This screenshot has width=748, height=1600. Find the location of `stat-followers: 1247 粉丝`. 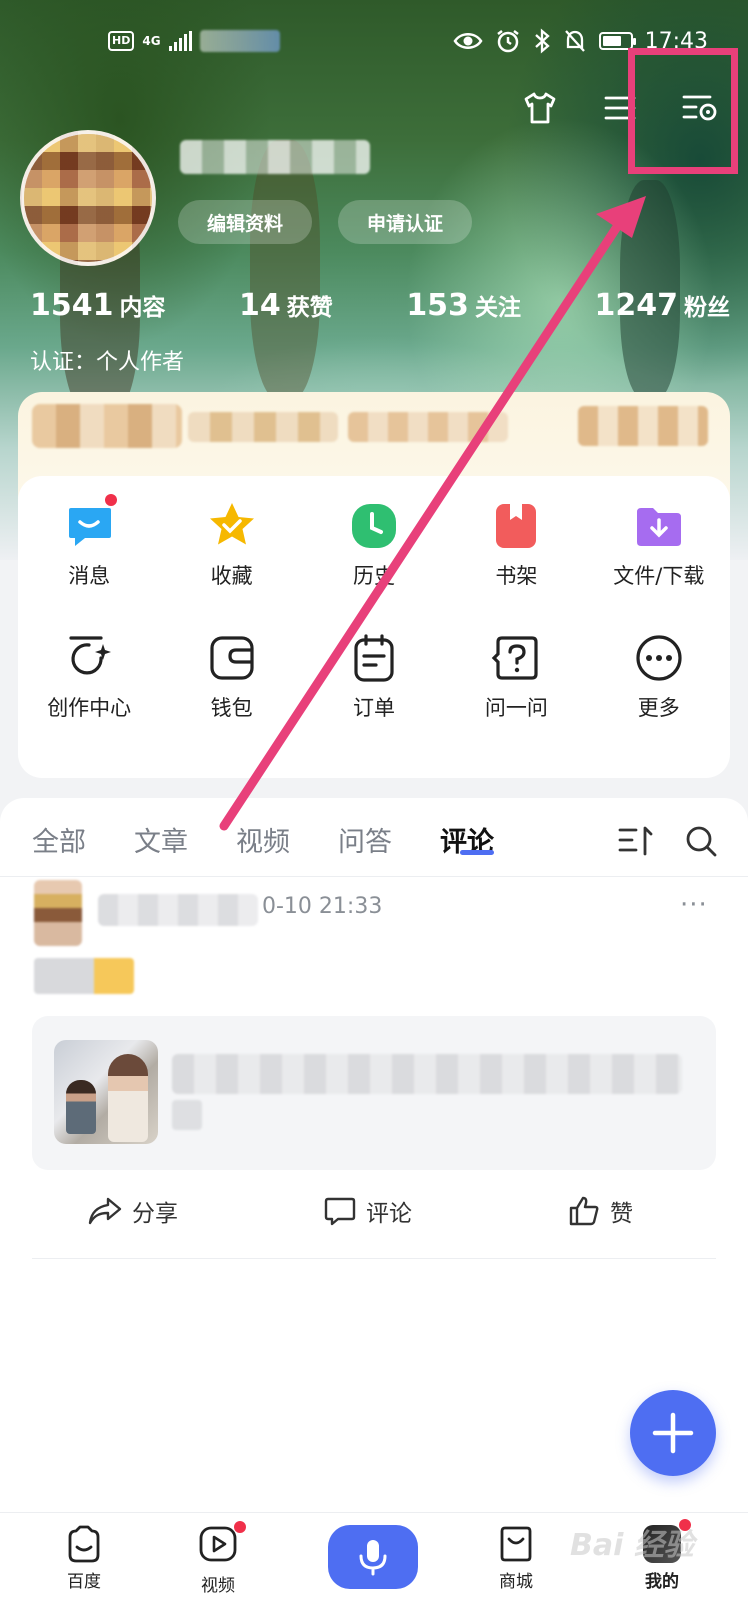

stat-followers: 1247 粉丝 is located at coordinates (662, 305).